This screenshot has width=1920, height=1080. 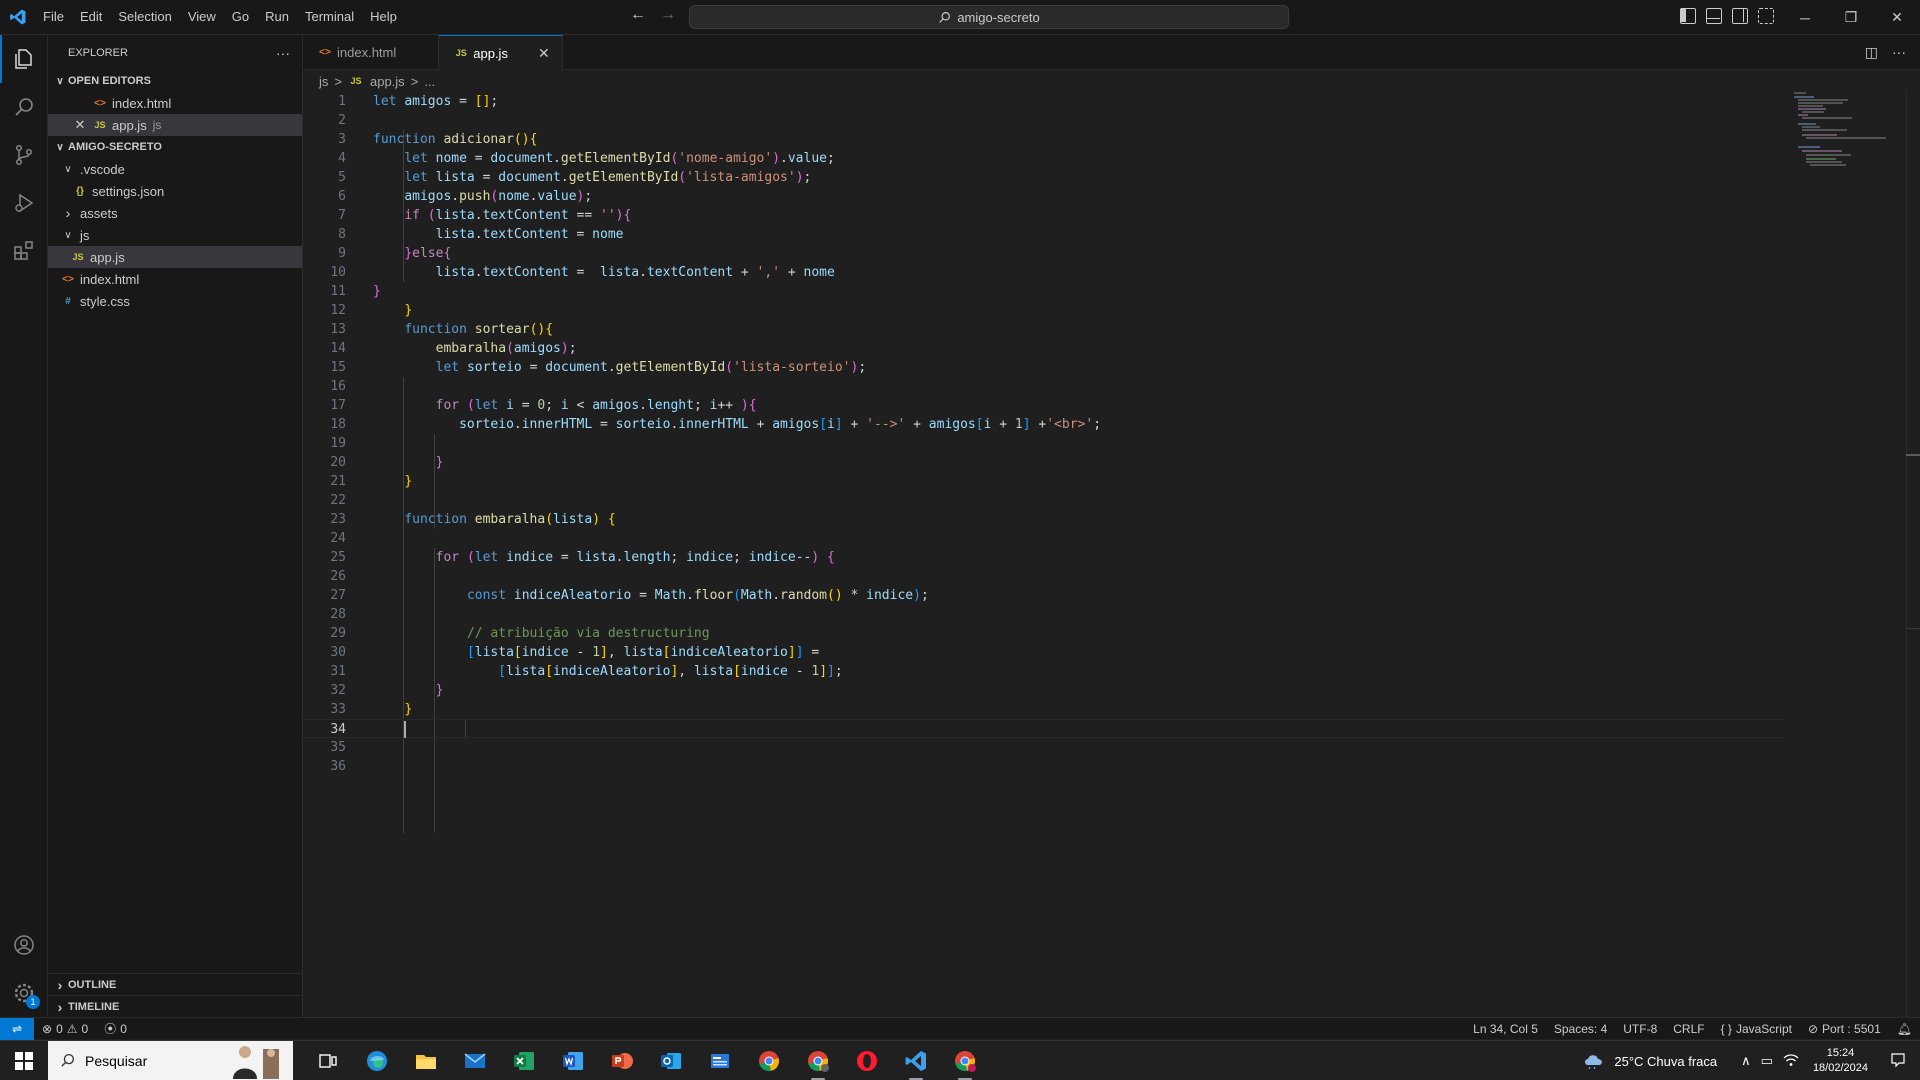 What do you see at coordinates (175, 81) in the screenshot?
I see `open-editors-section: ∨ OPEN EDITORS` at bounding box center [175, 81].